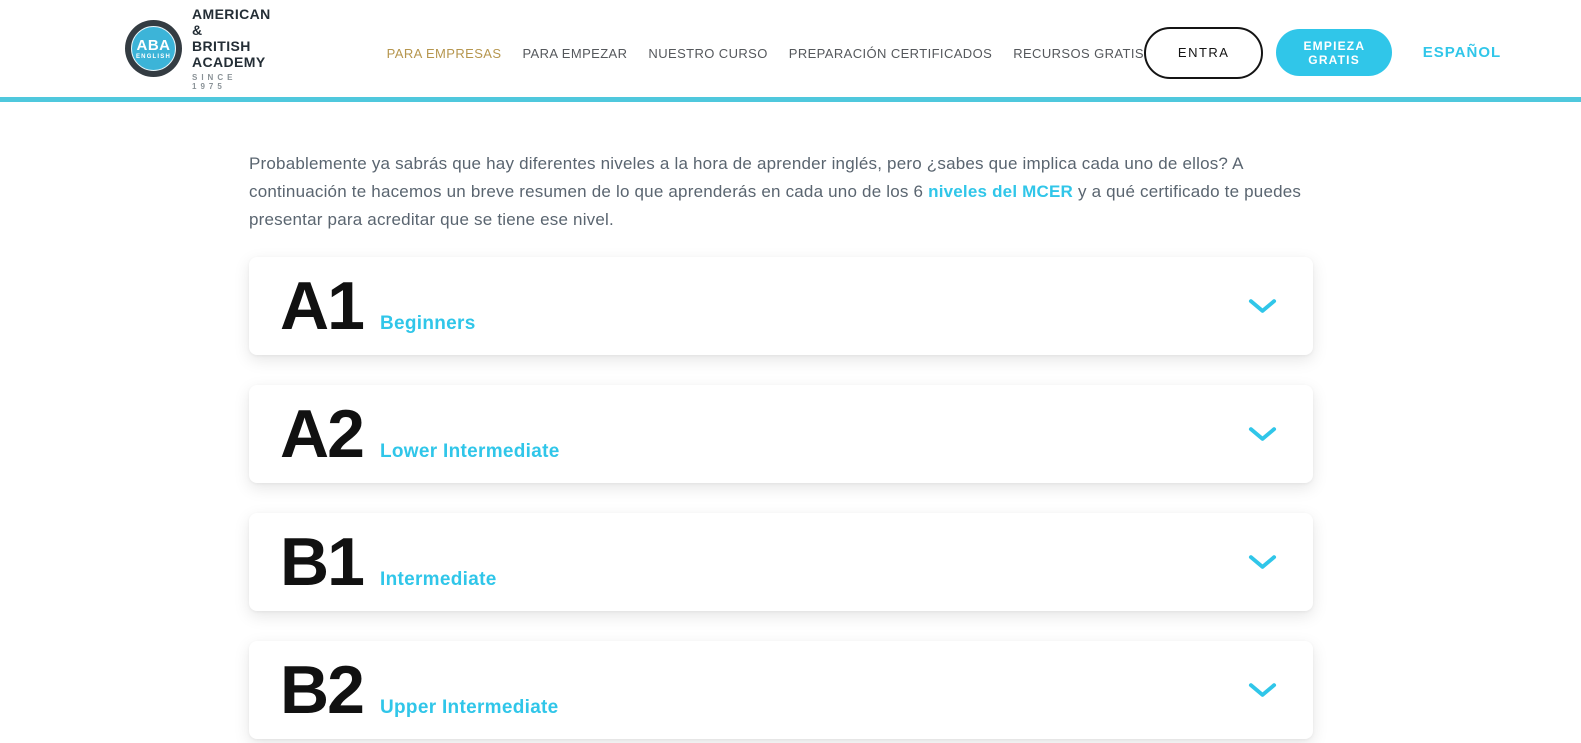  I want to click on level-card-a1: A1 Beginners, so click(781, 306).